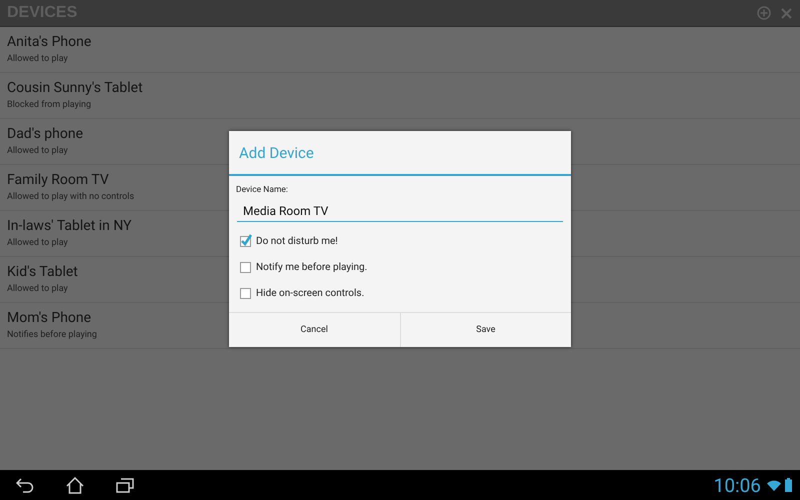 Image resolution: width=800 pixels, height=500 pixels. What do you see at coordinates (75, 88) in the screenshot?
I see `device-name: Cousin Sunny's Tablet` at bounding box center [75, 88].